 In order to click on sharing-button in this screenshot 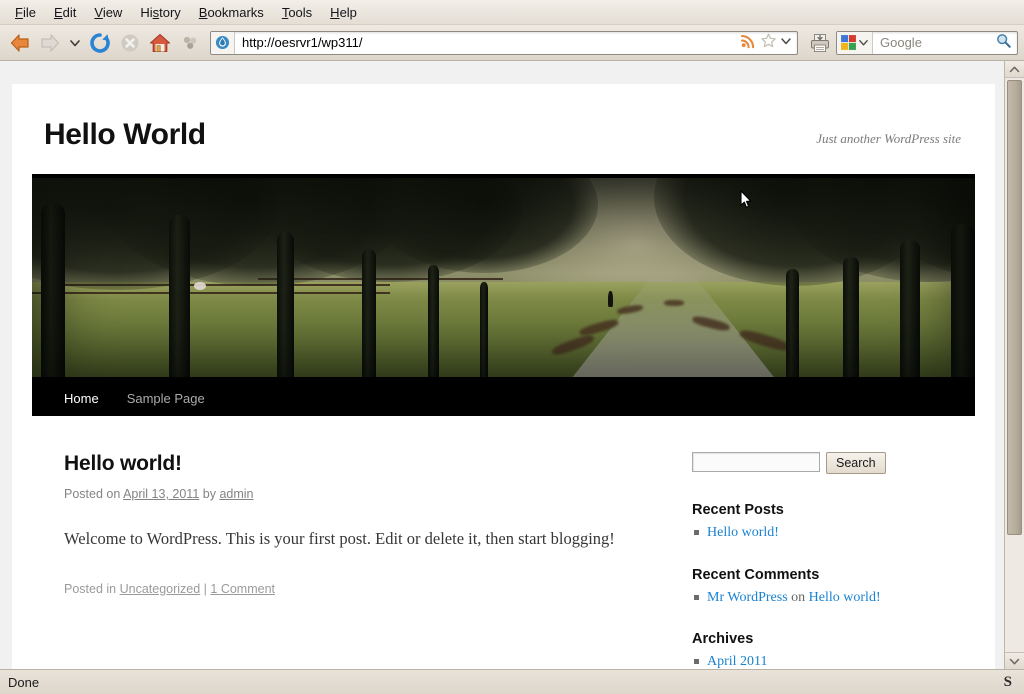, I will do `click(190, 43)`.